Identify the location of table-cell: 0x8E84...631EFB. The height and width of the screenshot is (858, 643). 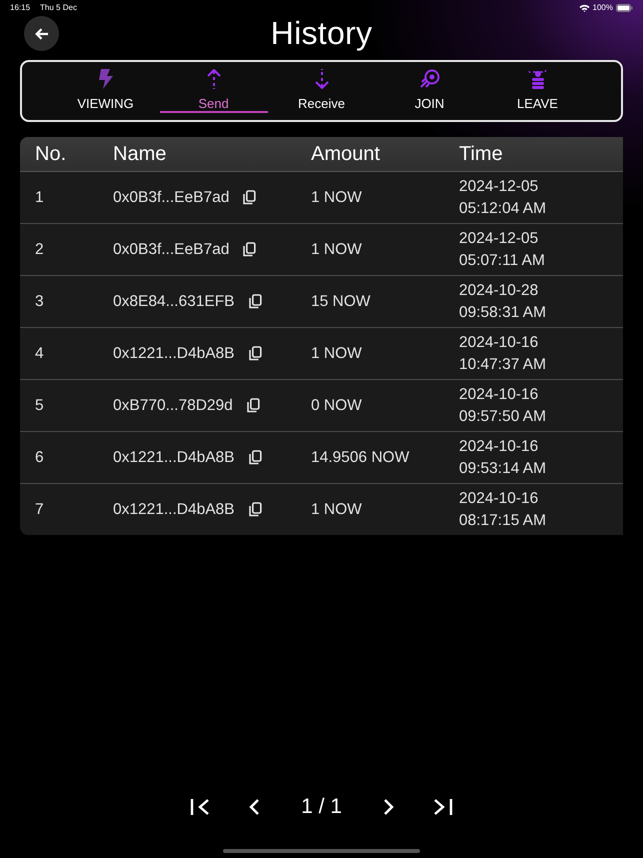
(173, 301).